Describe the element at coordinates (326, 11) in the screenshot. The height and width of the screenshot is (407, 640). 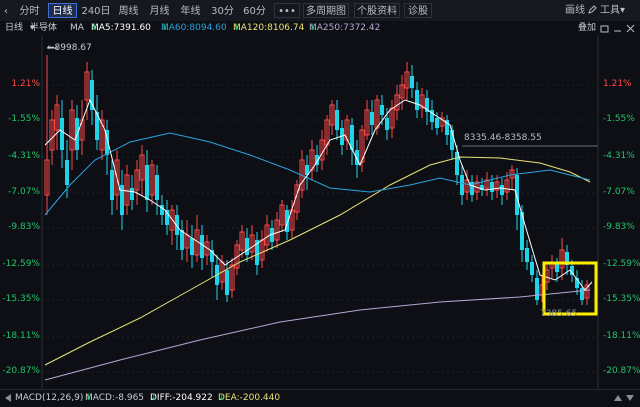
I see `multi-period-label: 多周期图` at that location.